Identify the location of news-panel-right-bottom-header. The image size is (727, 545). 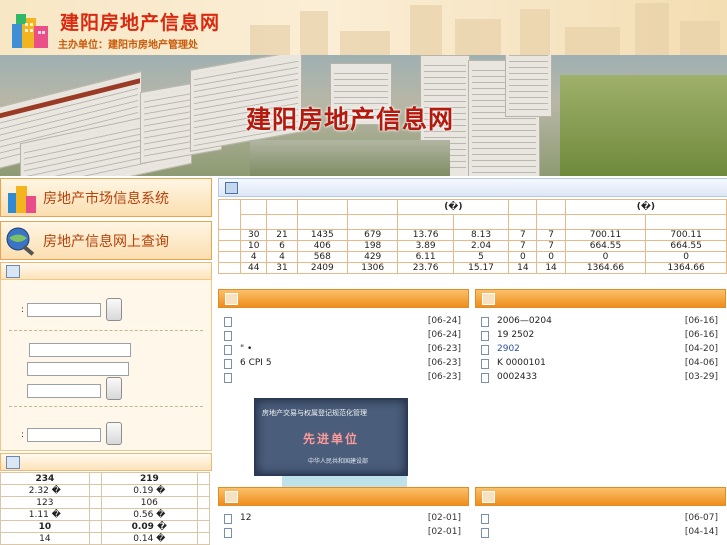
(600, 496).